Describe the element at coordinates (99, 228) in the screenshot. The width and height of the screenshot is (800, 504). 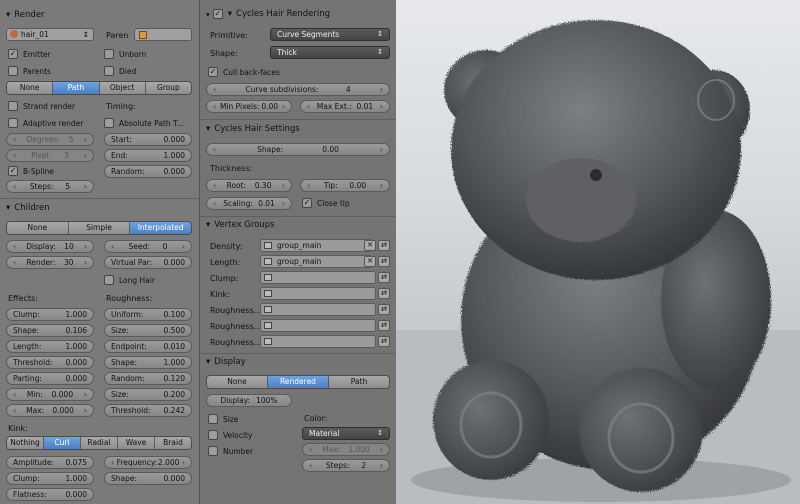
I see `tab-children-simple: Simple` at that location.